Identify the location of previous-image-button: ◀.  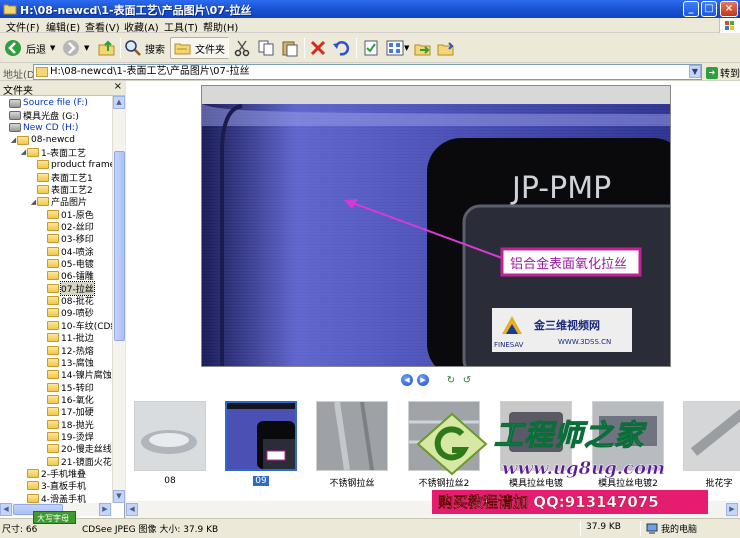
(407, 380).